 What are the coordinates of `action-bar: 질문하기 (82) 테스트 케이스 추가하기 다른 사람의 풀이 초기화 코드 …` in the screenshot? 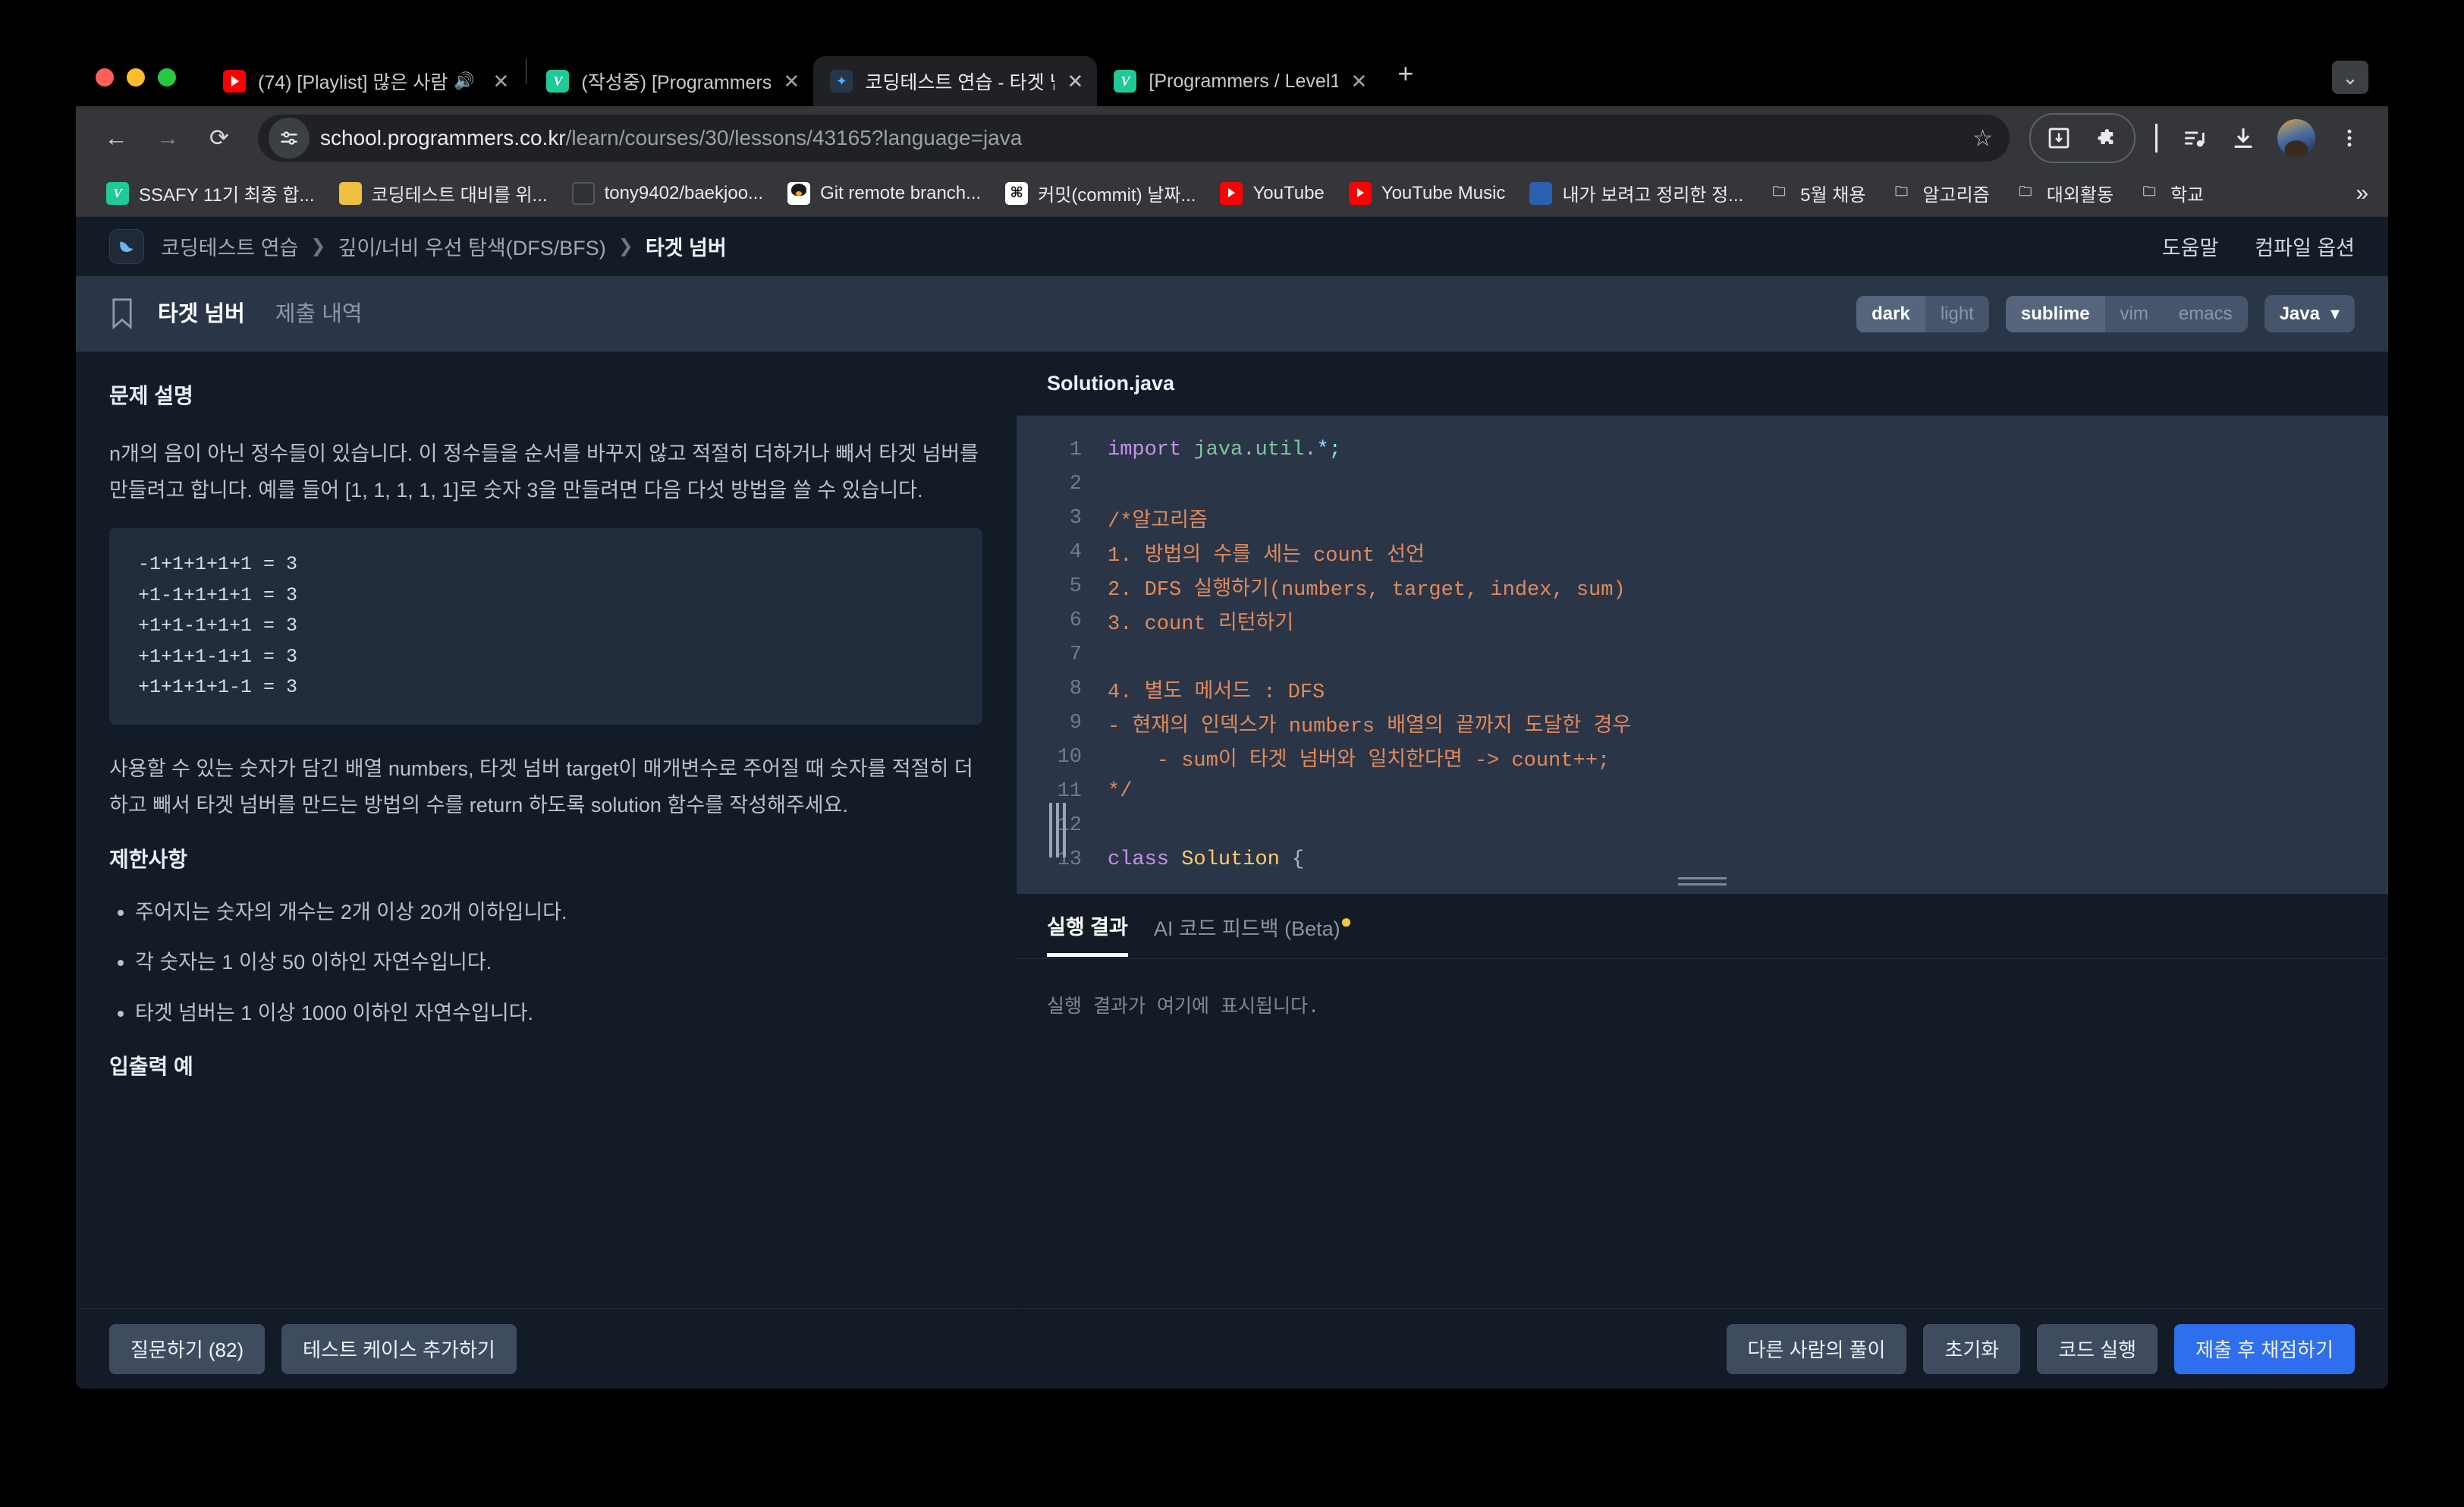 It's located at (1232, 1349).